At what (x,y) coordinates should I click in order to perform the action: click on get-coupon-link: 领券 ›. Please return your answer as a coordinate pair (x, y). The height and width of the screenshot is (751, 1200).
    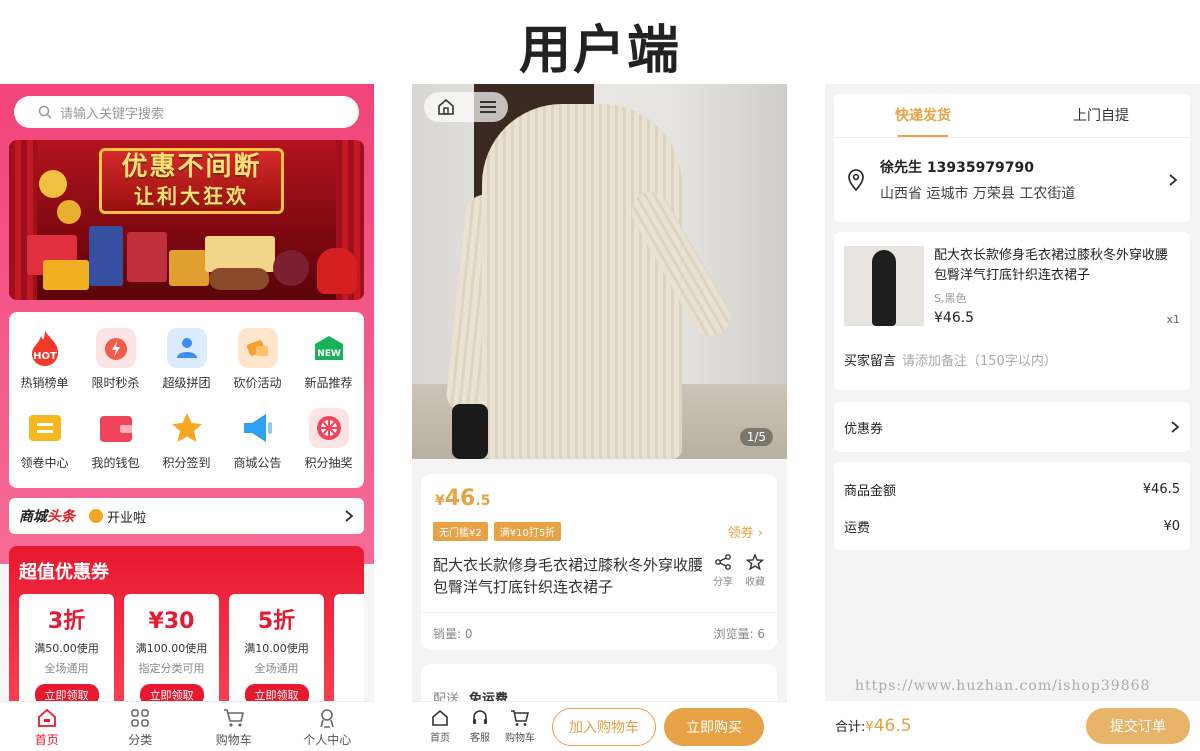
    Looking at the image, I should click on (745, 531).